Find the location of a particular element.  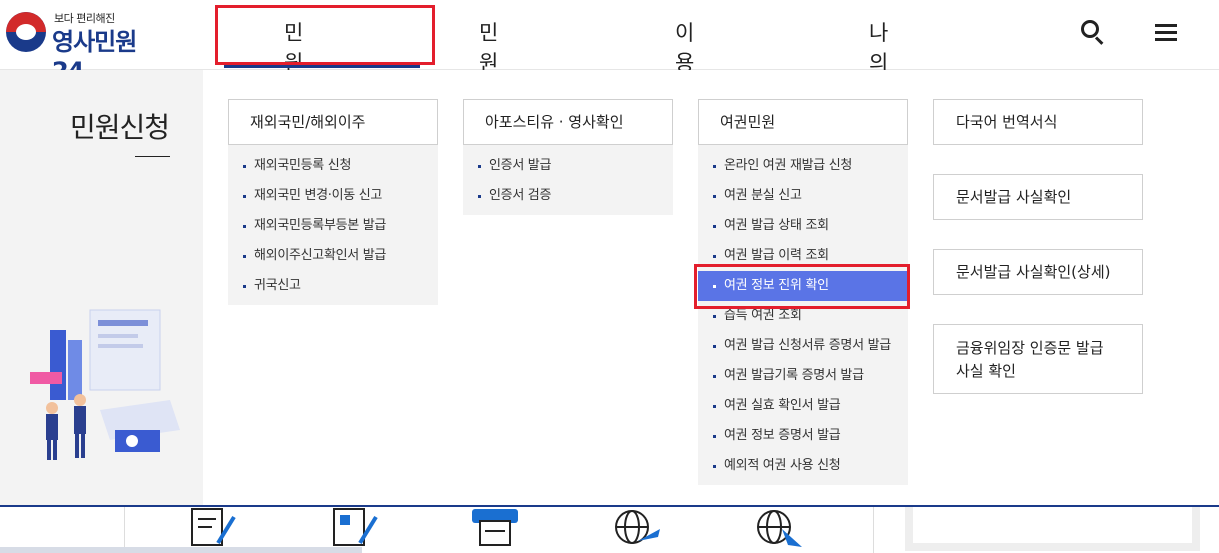

submenu-item: 예외적 여권 사용 신청 is located at coordinates (803, 466).